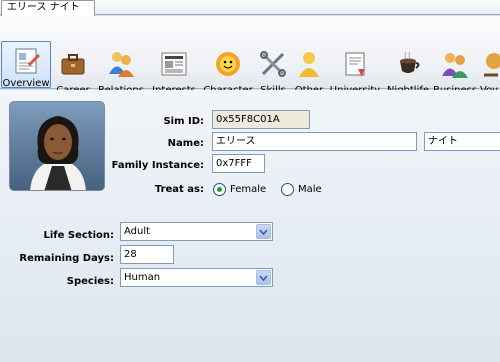 The image size is (500, 362). I want to click on female-radio: Female, so click(239, 189).